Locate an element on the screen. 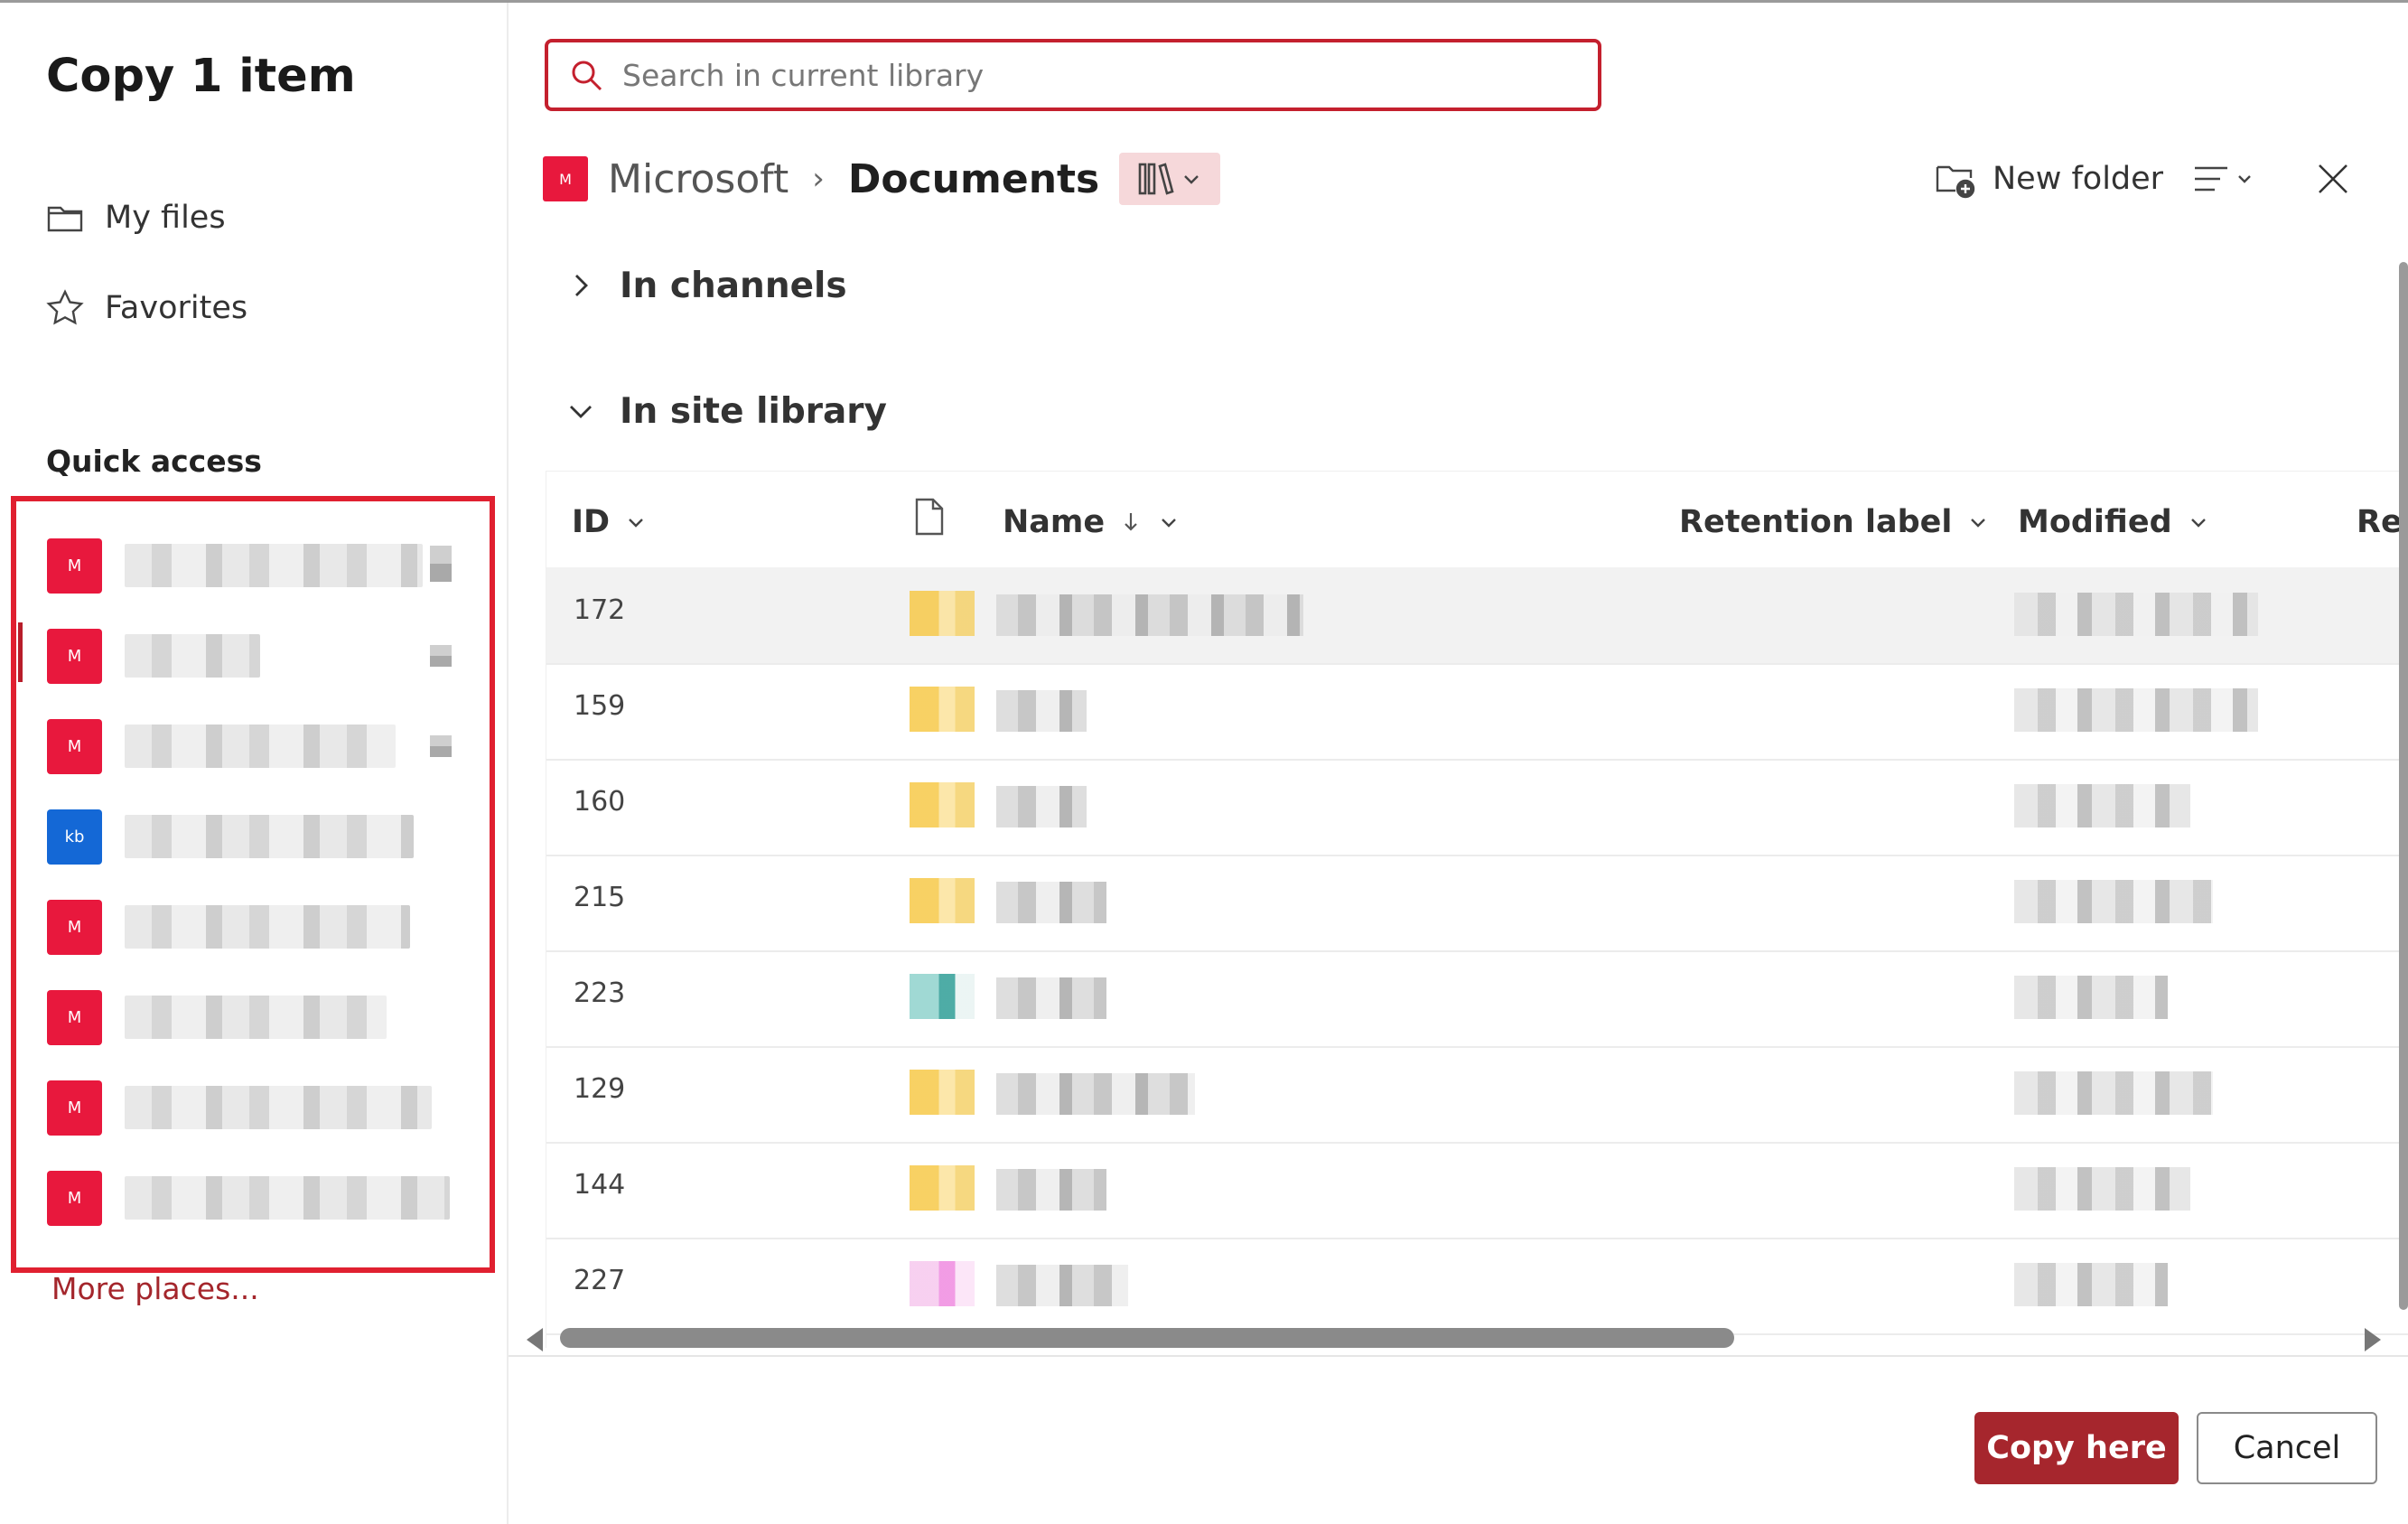  column-header-name-label: Name is located at coordinates (1054, 522).